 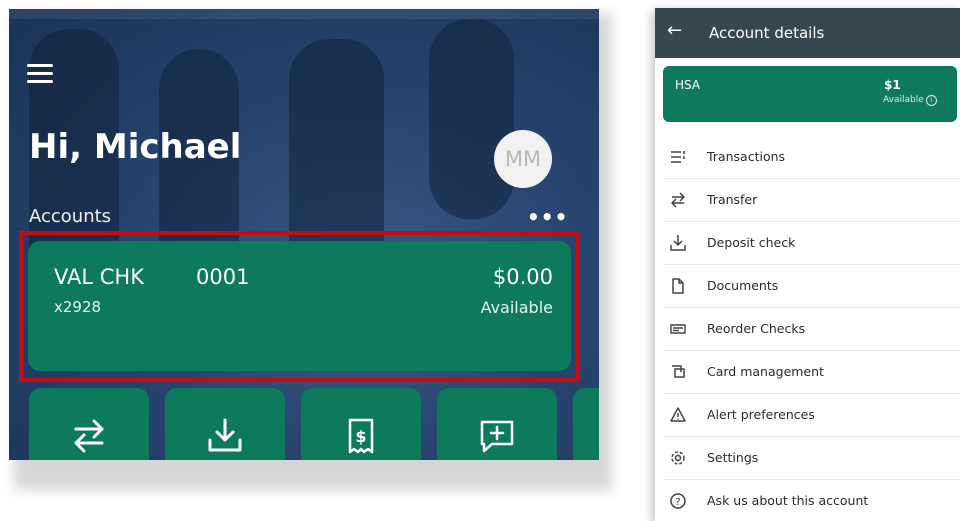 I want to click on hsa-account-name: HSA, so click(x=688, y=85).